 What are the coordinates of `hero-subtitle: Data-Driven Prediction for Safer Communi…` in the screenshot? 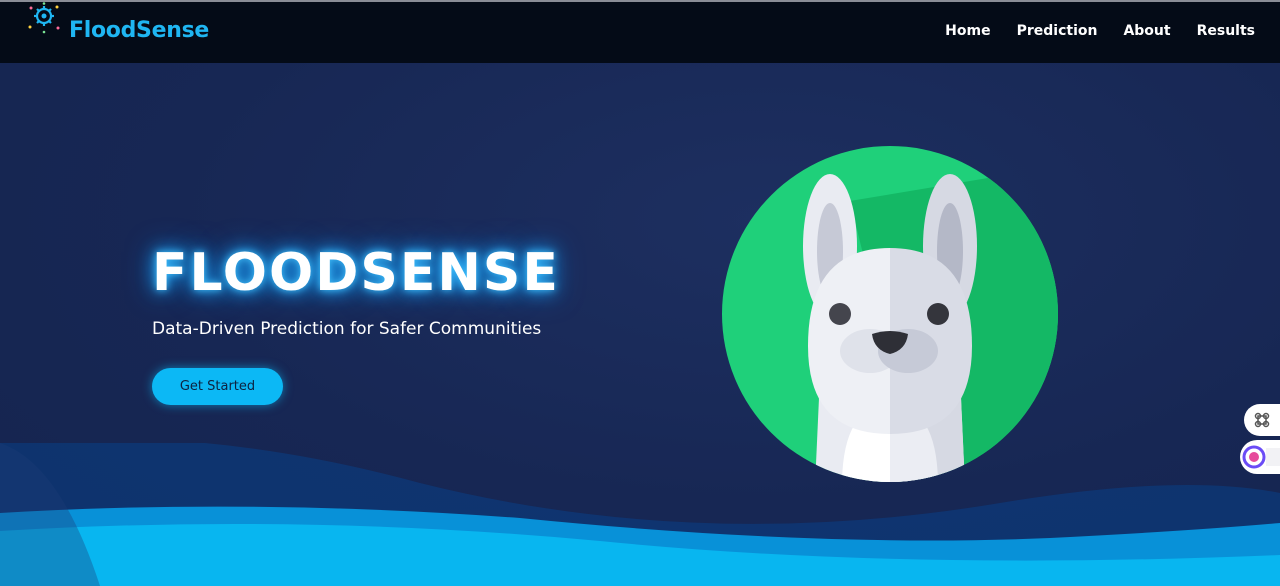 It's located at (347, 329).